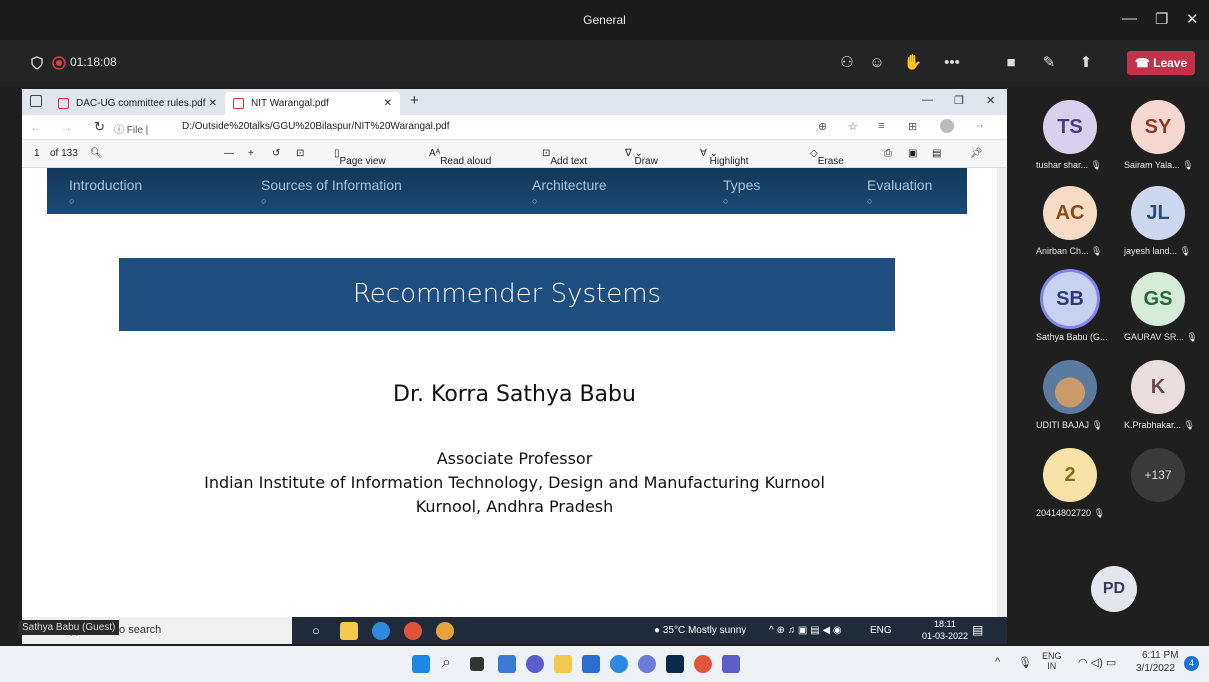  I want to click on tray-chevron-icon: ^, so click(997, 662).